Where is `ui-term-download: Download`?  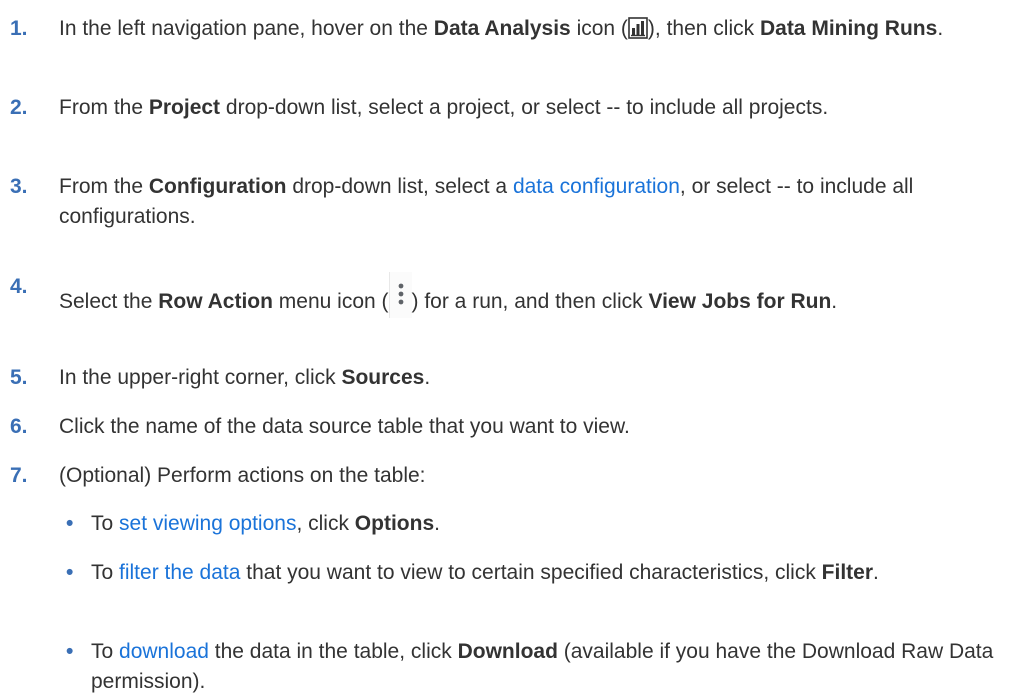
ui-term-download: Download is located at coordinates (507, 651).